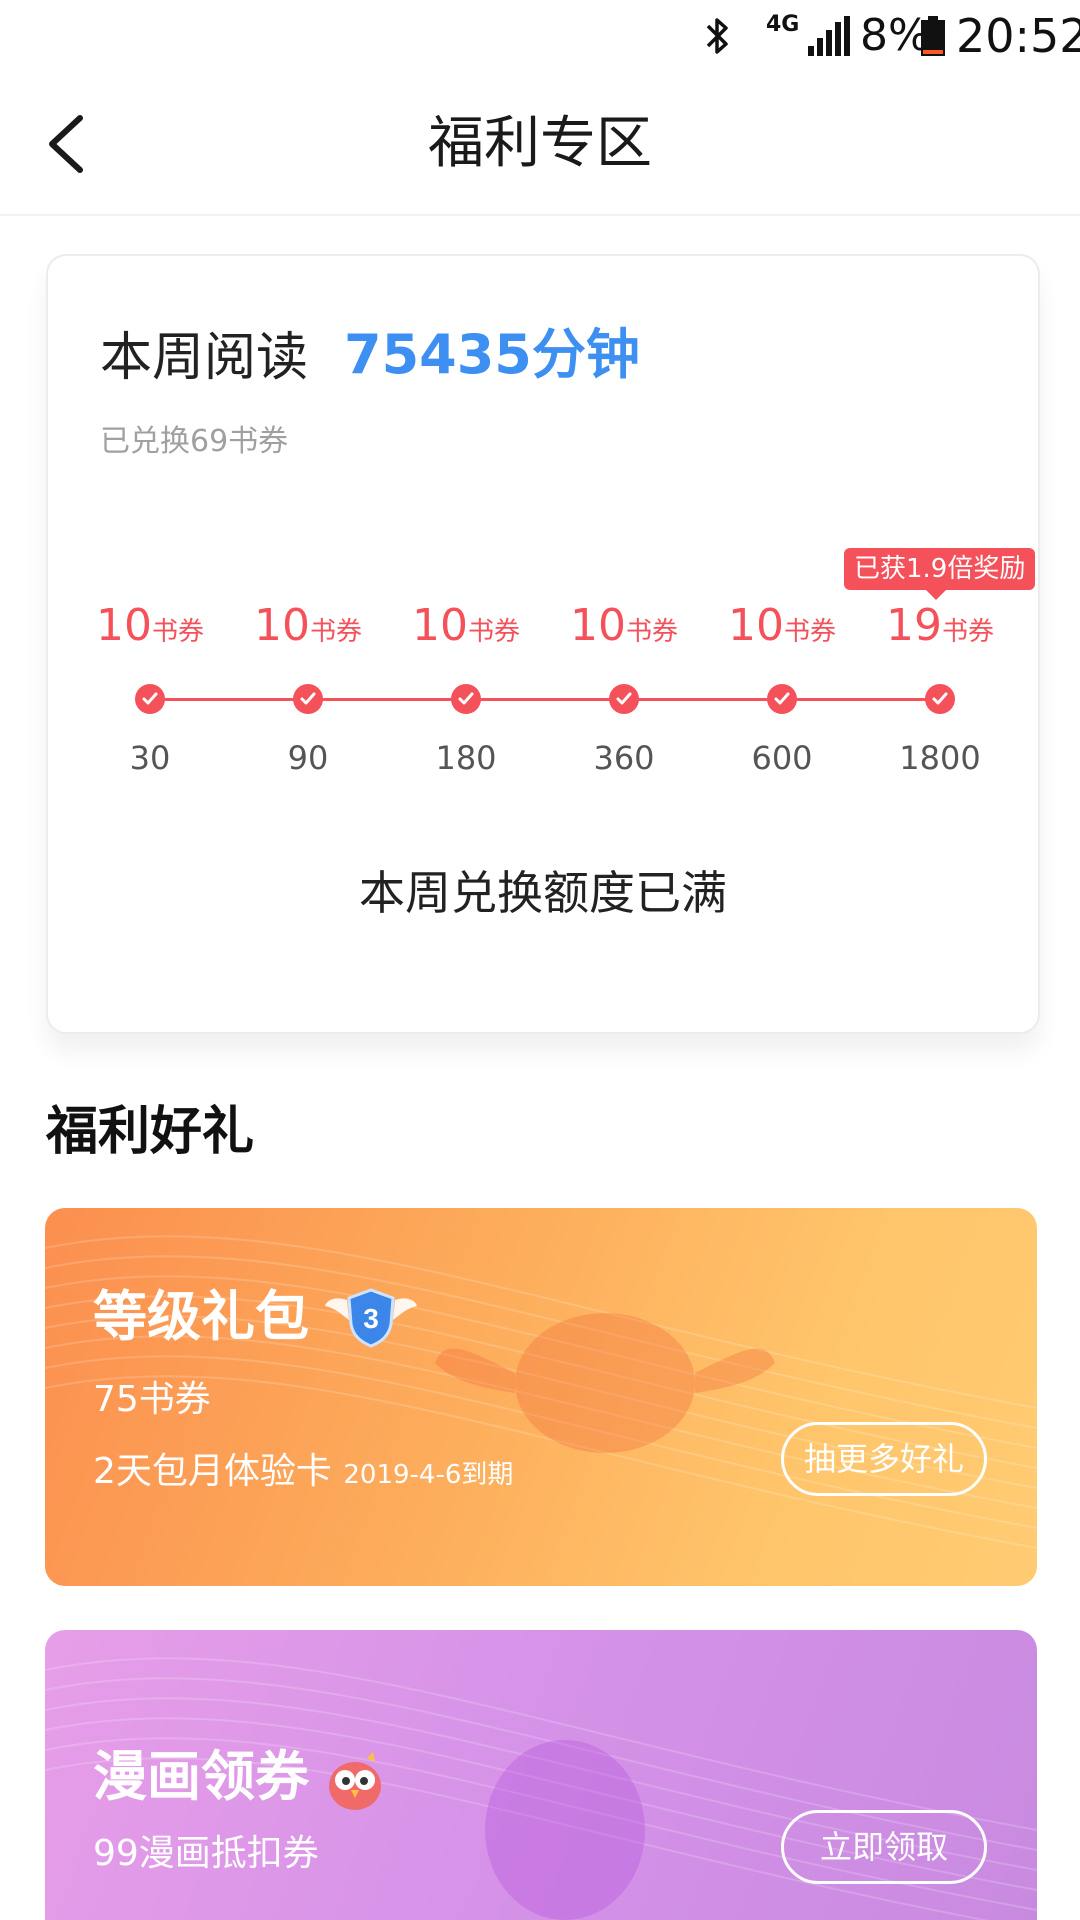 This screenshot has width=1080, height=1920. Describe the element at coordinates (717, 36) in the screenshot. I see `bluetooth-icon` at that location.